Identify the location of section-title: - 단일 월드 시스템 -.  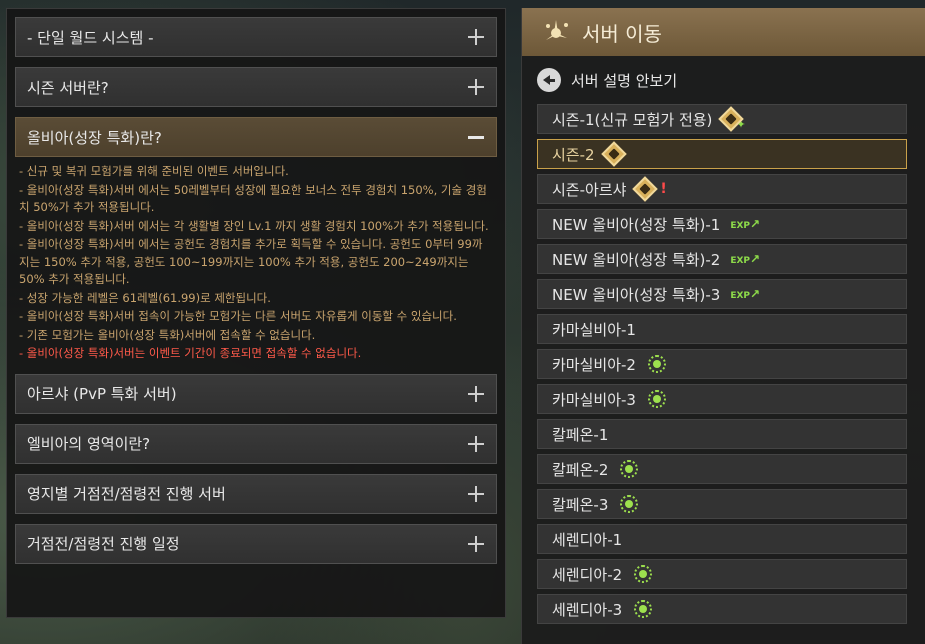
(90, 37).